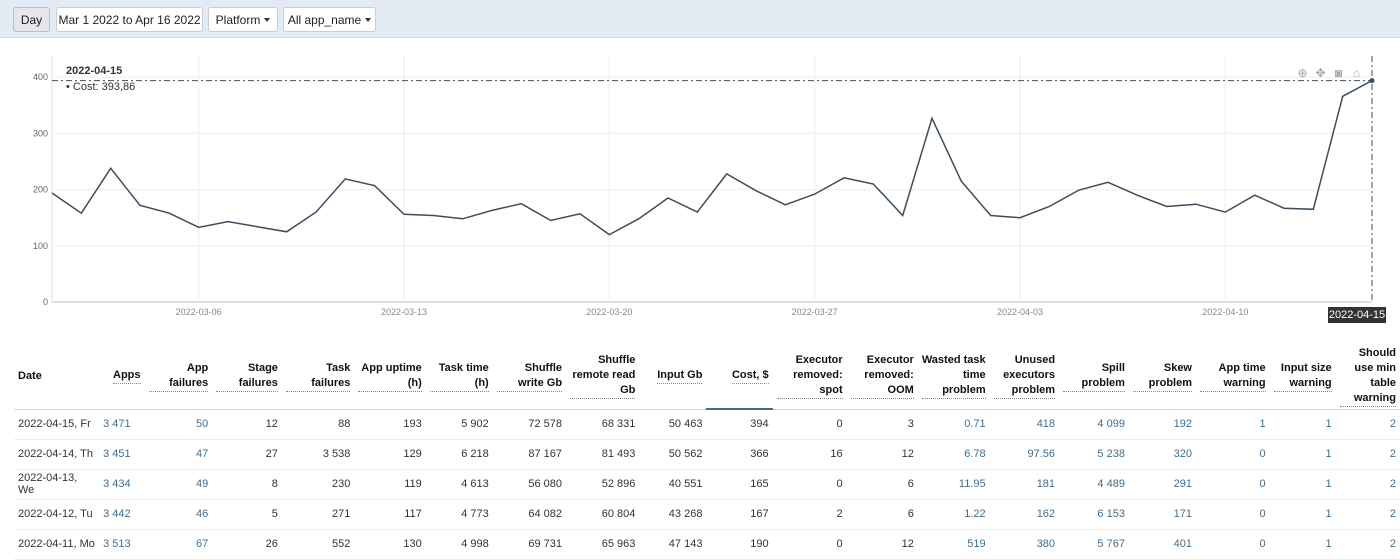 The height and width of the screenshot is (560, 1400). I want to click on table-cell: 162, so click(1024, 514).